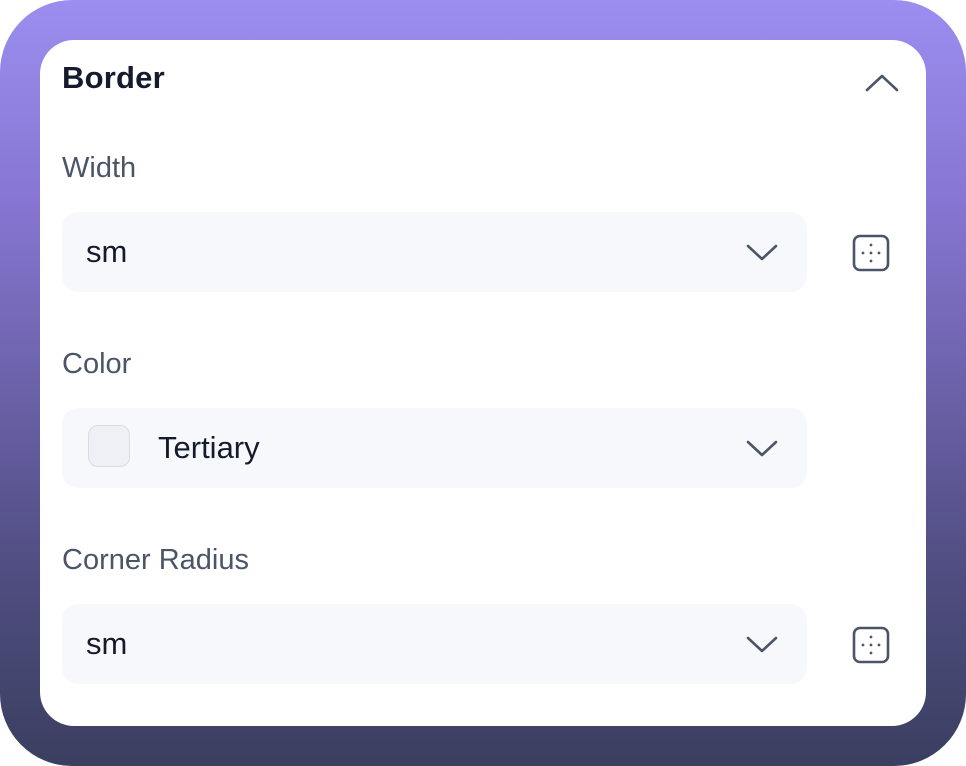 The width and height of the screenshot is (966, 766). I want to click on corner-radius-select: sm, so click(434, 644).